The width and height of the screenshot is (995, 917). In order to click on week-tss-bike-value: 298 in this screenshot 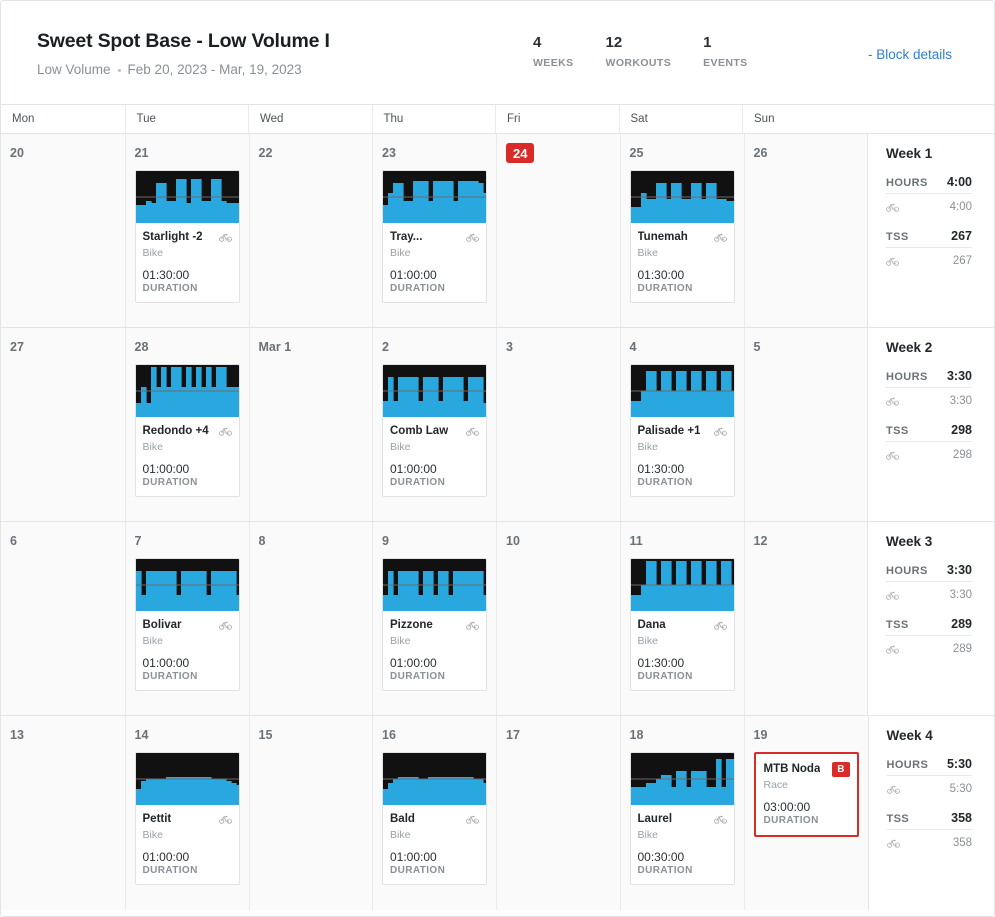, I will do `click(962, 455)`.